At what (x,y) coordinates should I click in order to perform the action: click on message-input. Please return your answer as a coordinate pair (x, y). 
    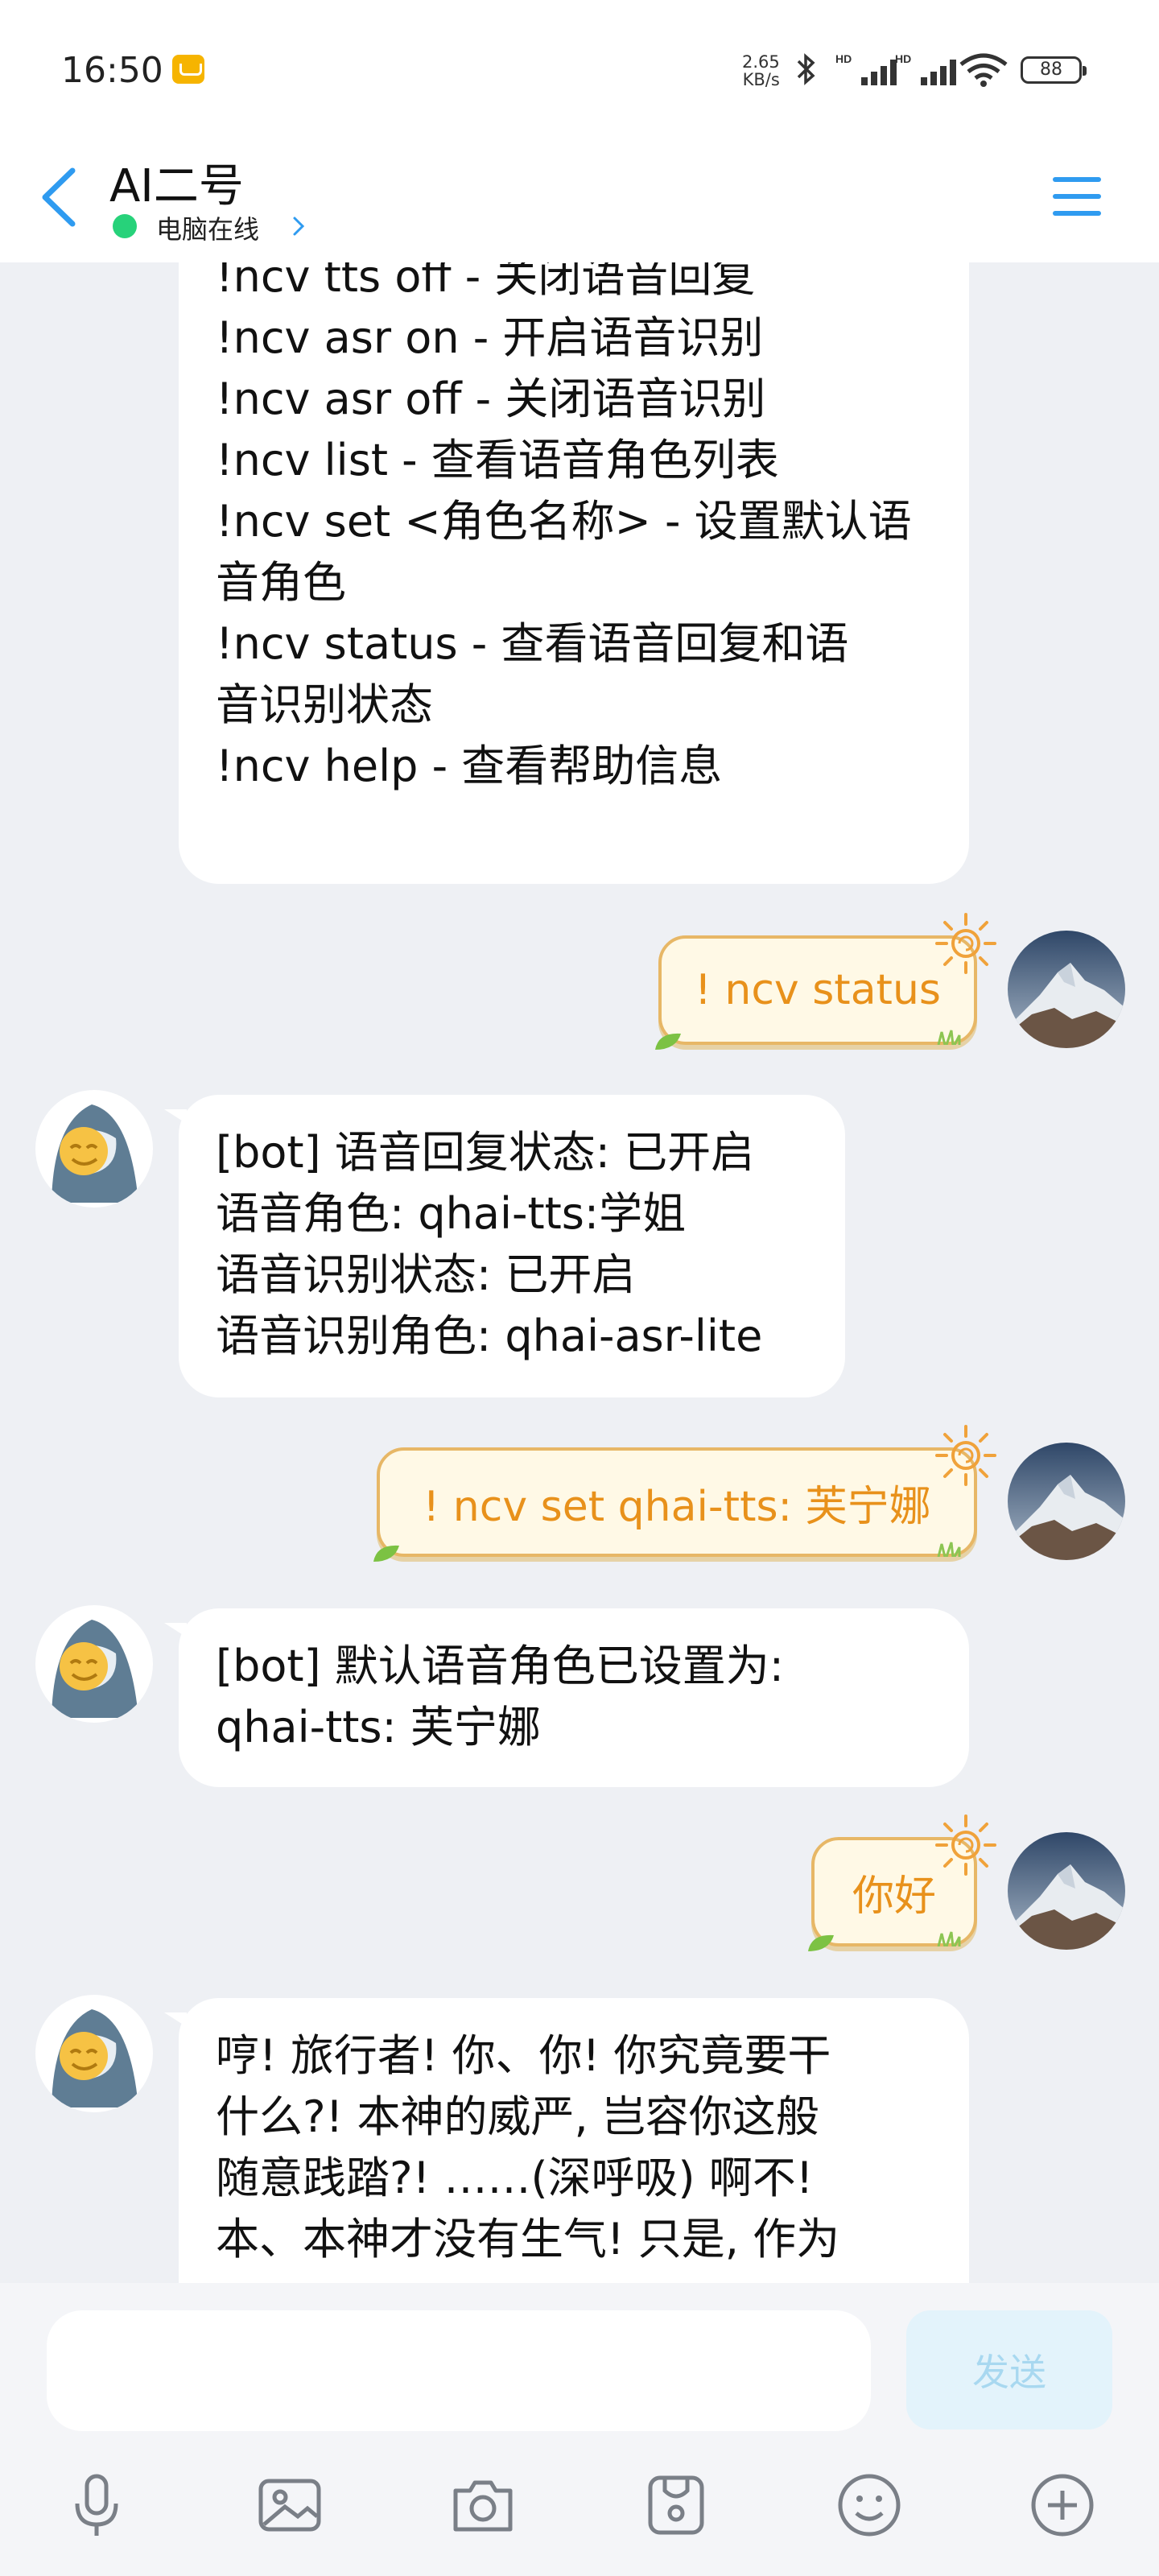
    Looking at the image, I should click on (459, 2370).